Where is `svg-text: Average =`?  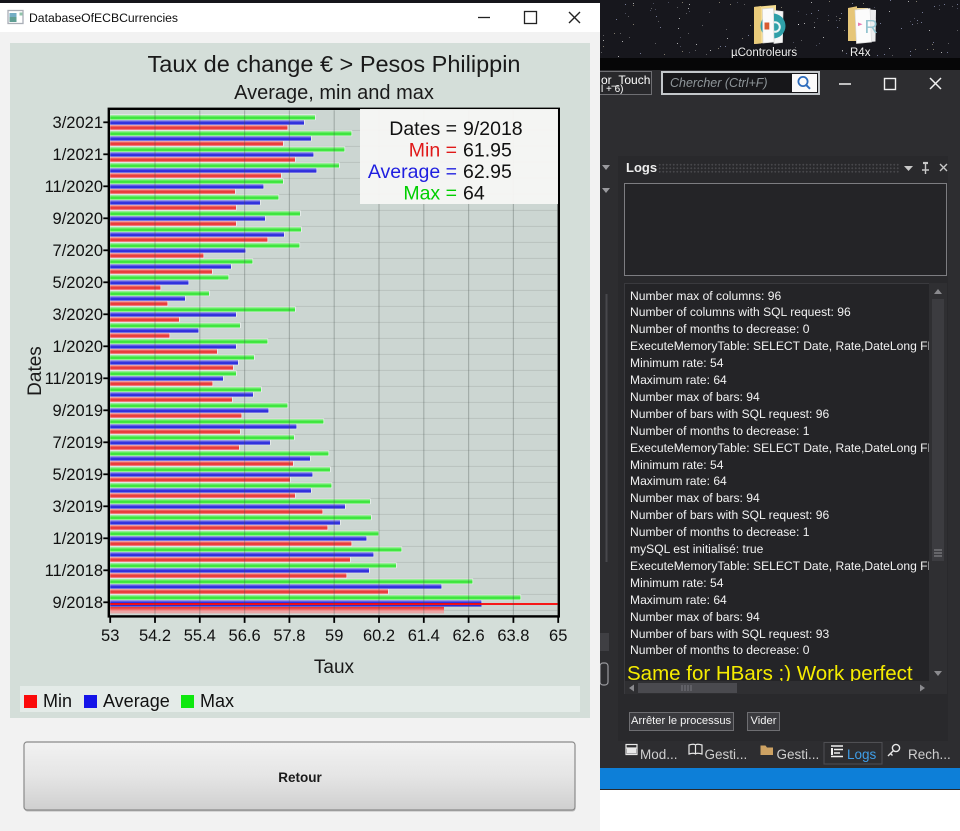
svg-text: Average = is located at coordinates (412, 172).